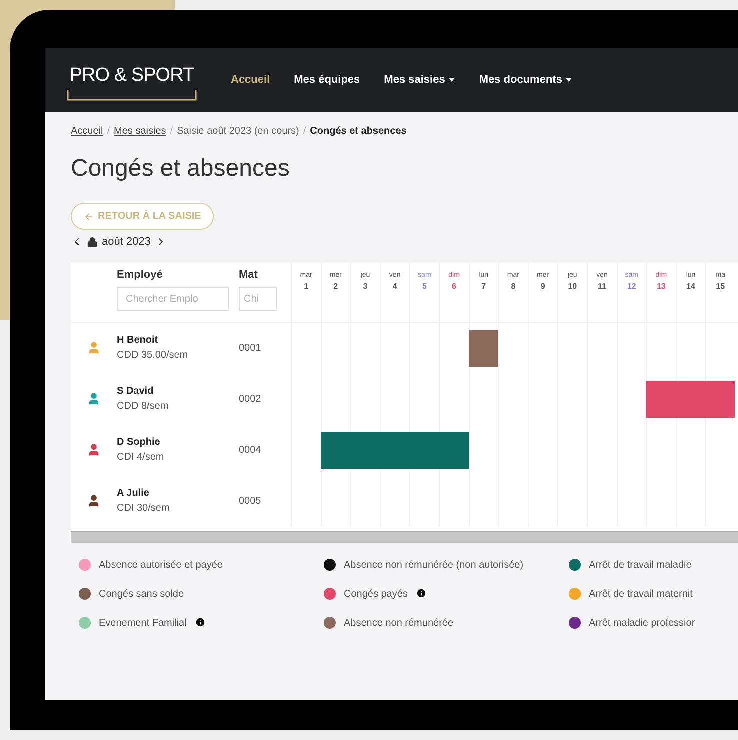 Image resolution: width=738 pixels, height=740 pixels. I want to click on breadcrumb-link: Accueil, so click(87, 131).